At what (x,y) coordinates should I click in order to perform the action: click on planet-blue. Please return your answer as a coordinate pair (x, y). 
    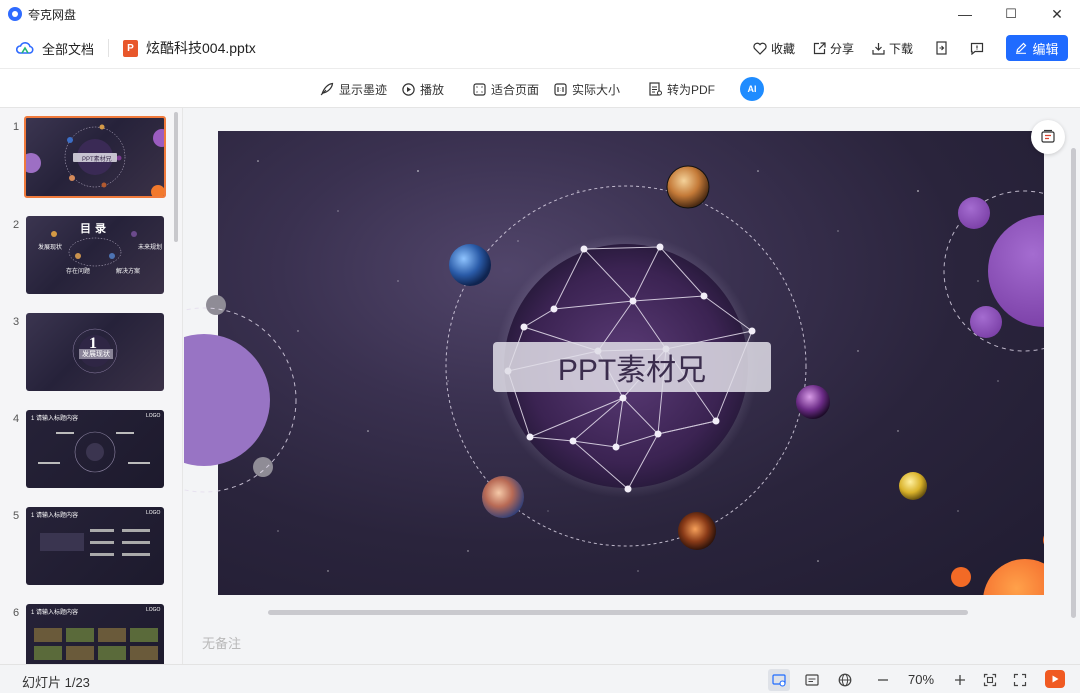
    Looking at the image, I should click on (470, 265).